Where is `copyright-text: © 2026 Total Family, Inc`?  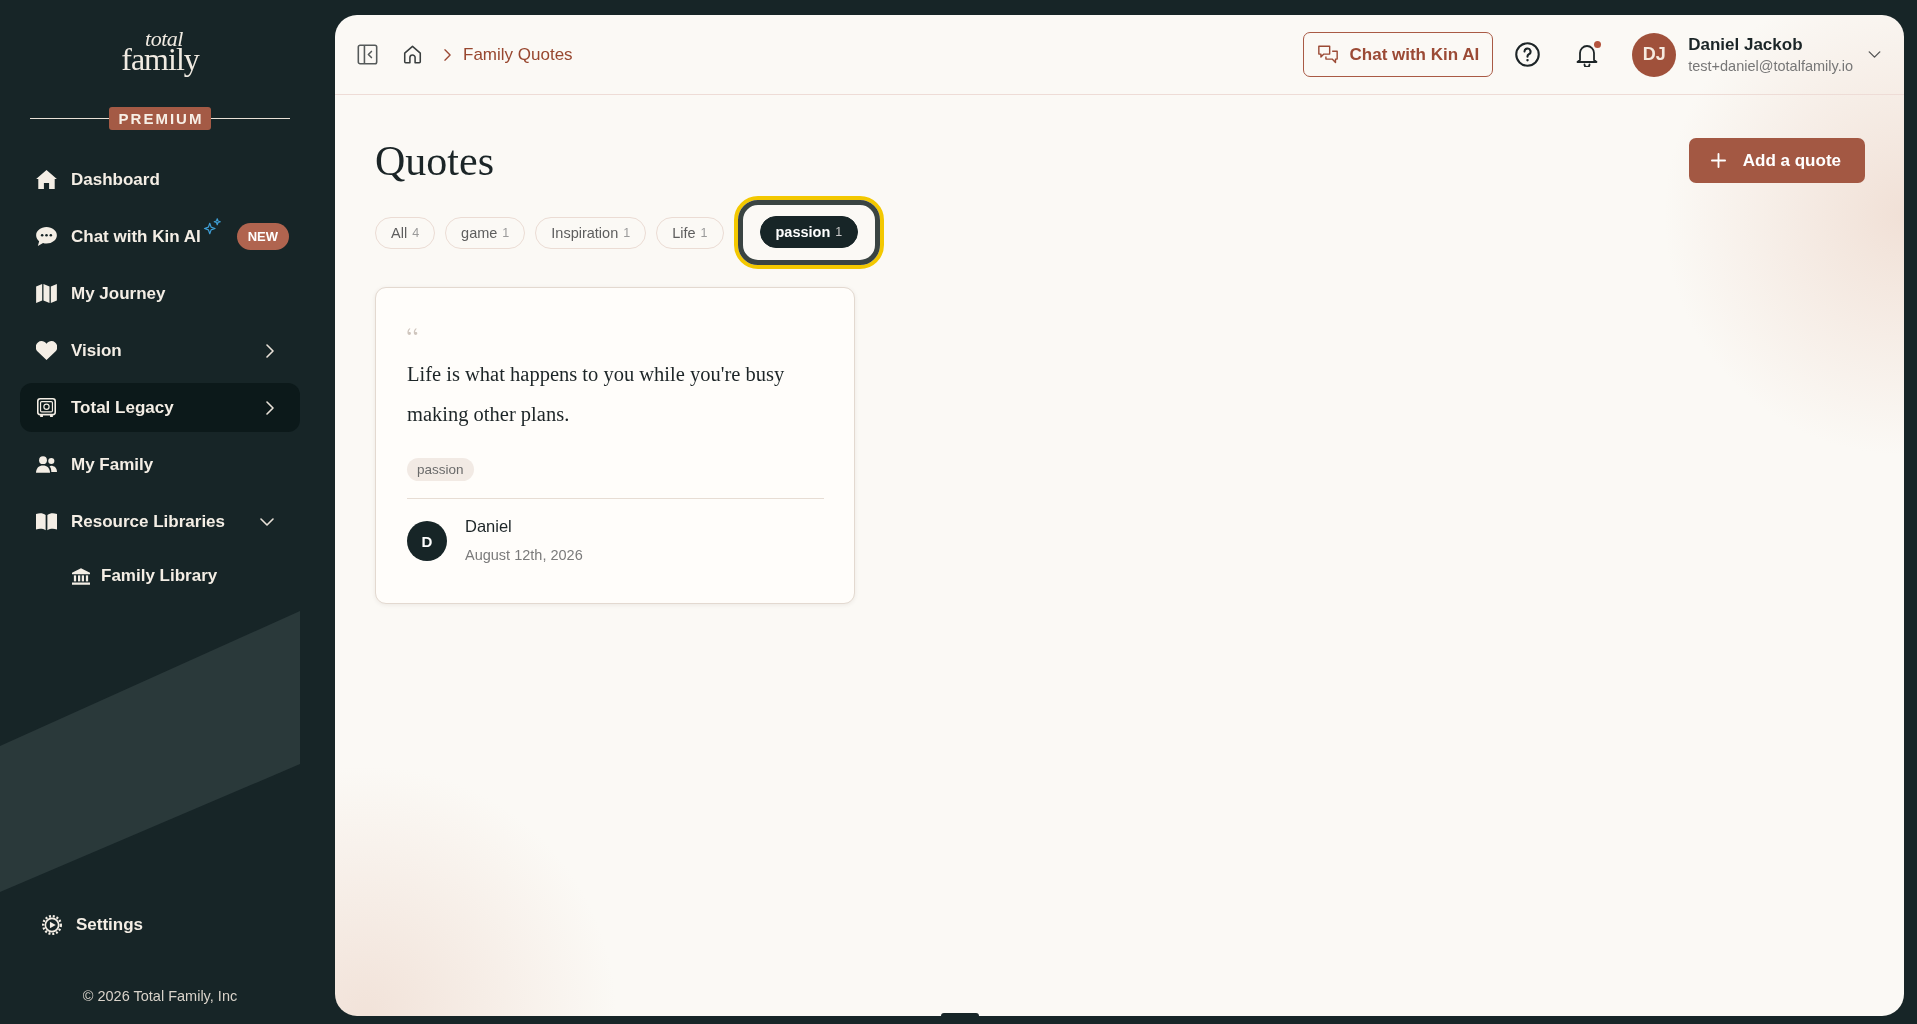 copyright-text: © 2026 Total Family, Inc is located at coordinates (160, 996).